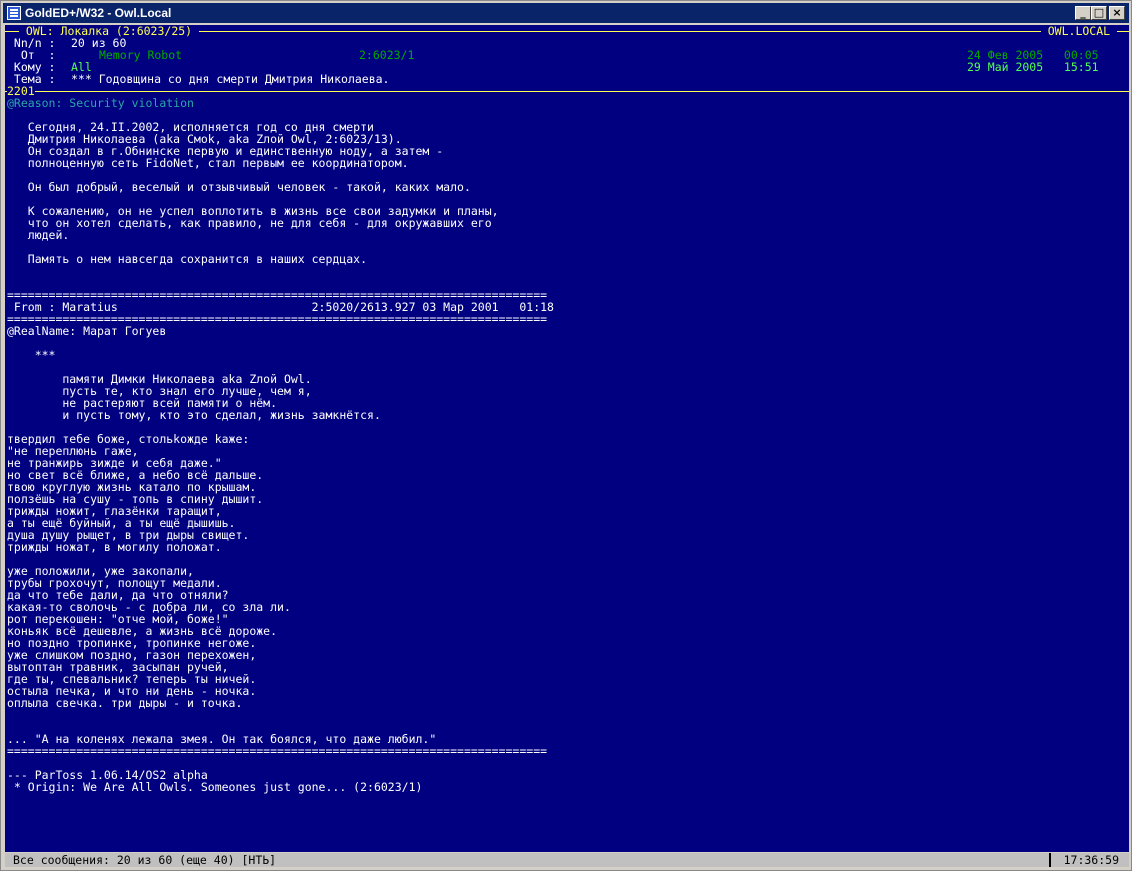 This screenshot has height=871, width=1132. What do you see at coordinates (14, 13) in the screenshot?
I see `app-icon` at bounding box center [14, 13].